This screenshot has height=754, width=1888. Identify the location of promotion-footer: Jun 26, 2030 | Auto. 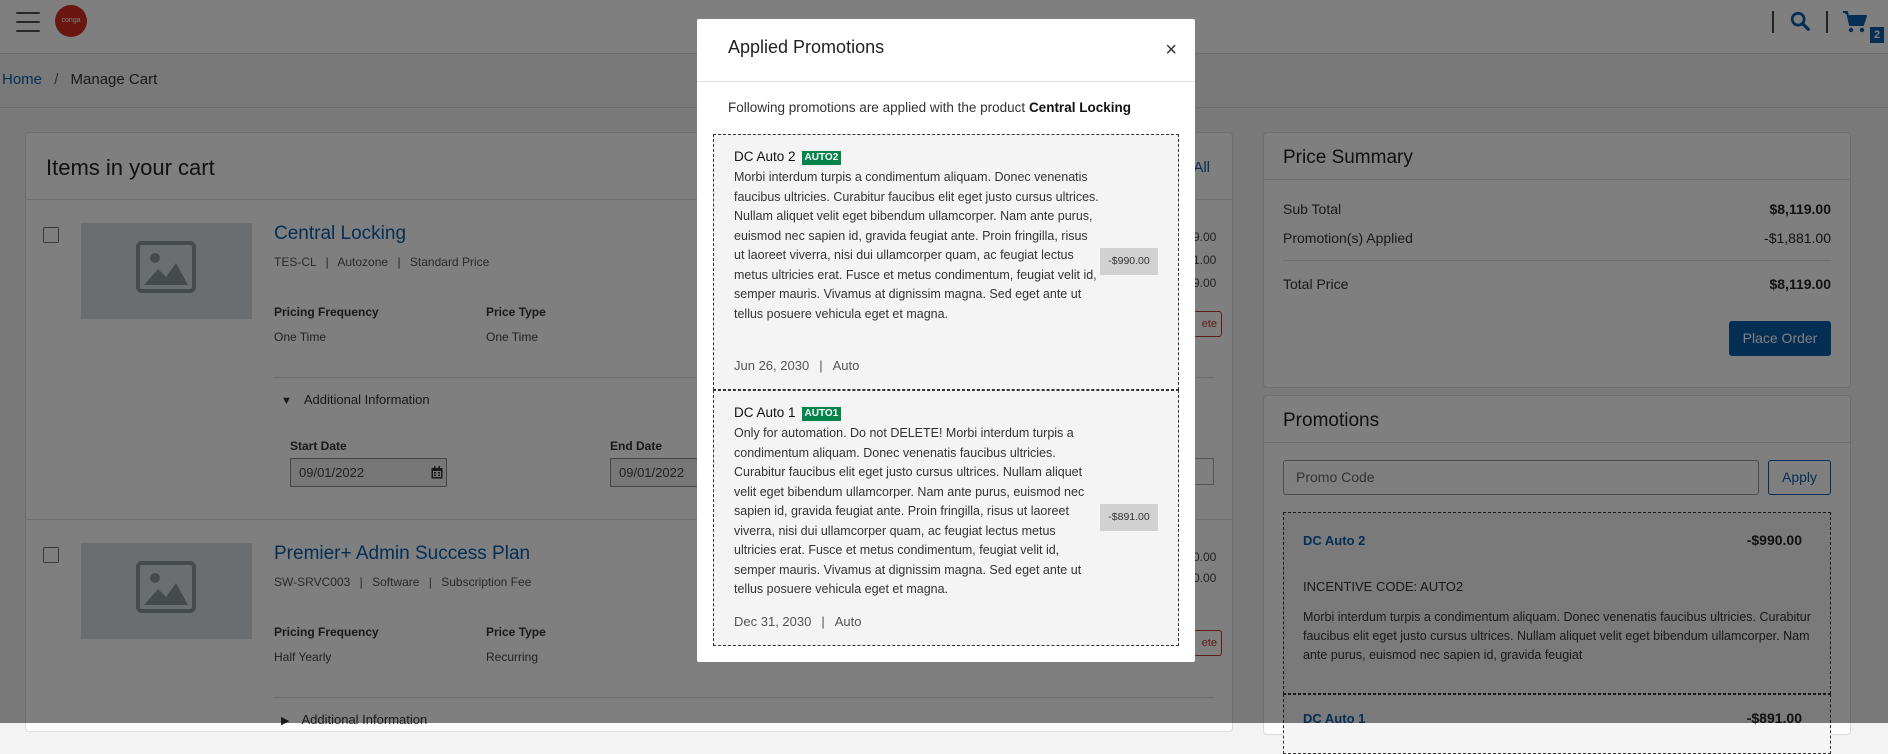
(797, 365).